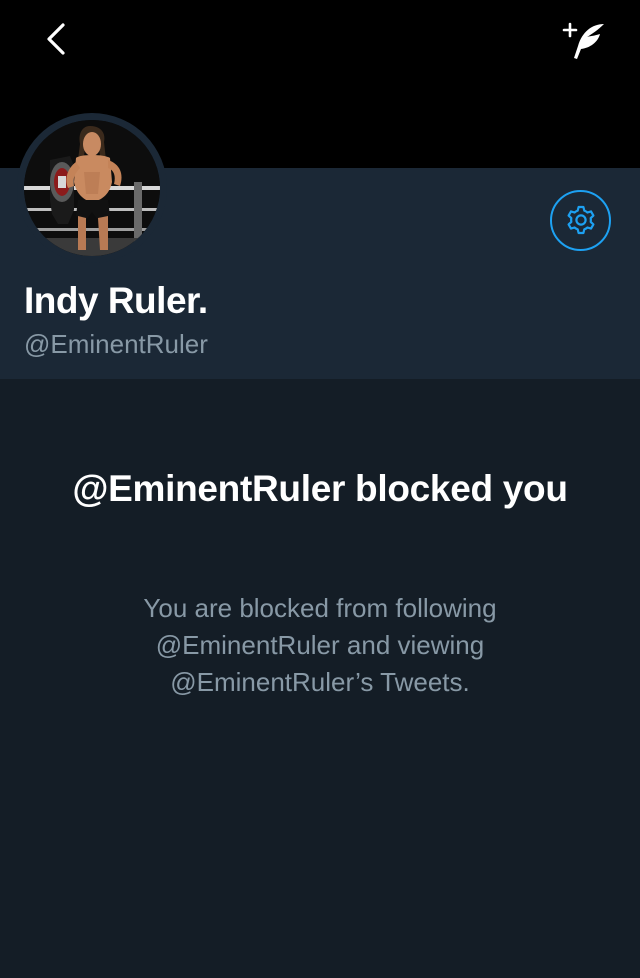 Image resolution: width=640 pixels, height=978 pixels. I want to click on chevron-left-icon, so click(56, 39).